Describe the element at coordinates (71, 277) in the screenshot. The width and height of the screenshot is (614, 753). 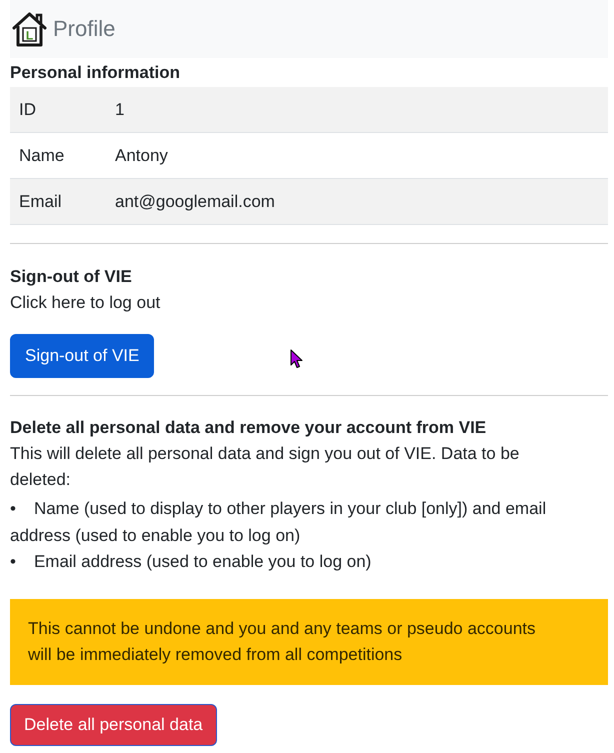
I see `section-heading: Sign-out of VIE` at that location.